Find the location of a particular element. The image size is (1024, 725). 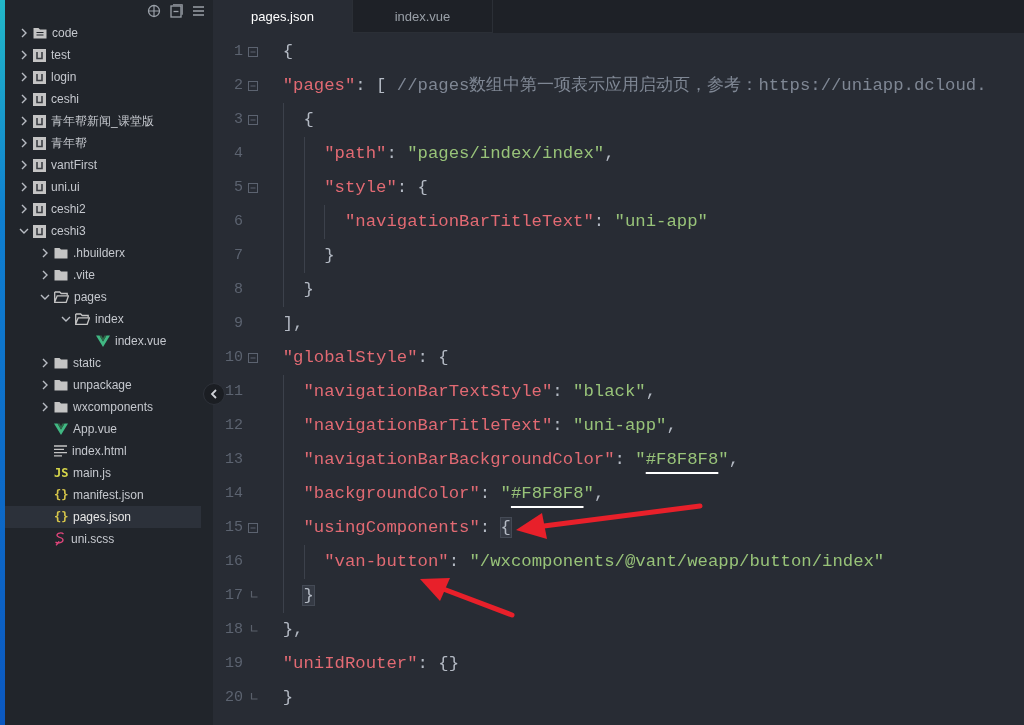

file-tree-item: static is located at coordinates (103, 363).